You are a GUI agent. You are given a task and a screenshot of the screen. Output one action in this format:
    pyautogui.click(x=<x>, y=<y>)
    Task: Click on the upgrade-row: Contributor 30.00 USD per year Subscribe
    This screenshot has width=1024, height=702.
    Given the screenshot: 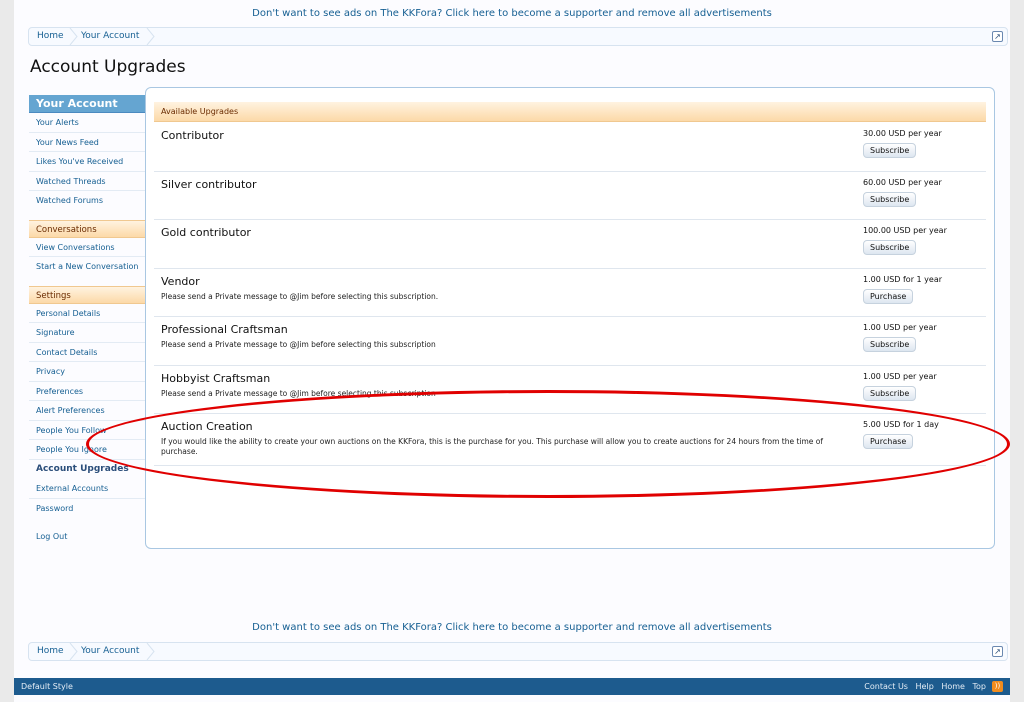 What is the action you would take?
    pyautogui.click(x=570, y=147)
    